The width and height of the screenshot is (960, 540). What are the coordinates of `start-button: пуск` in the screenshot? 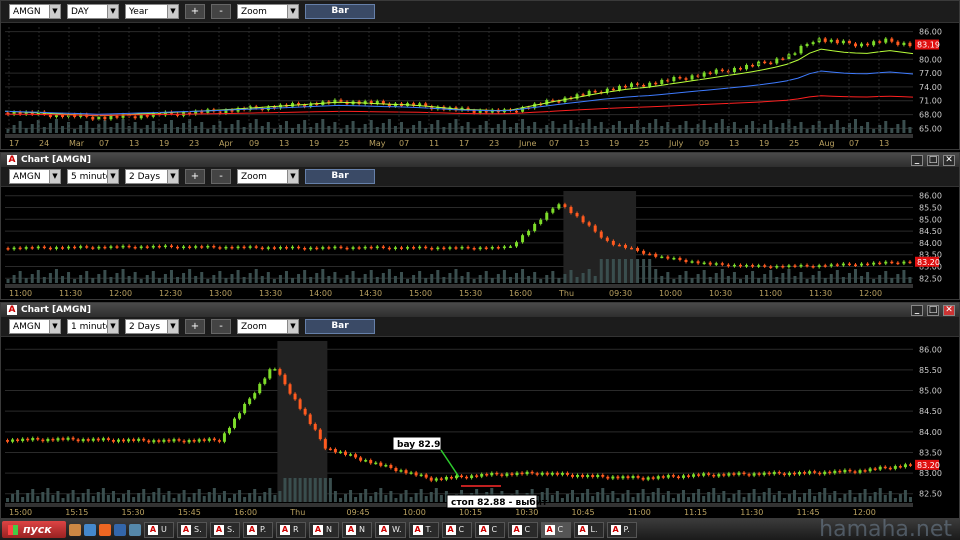 It's located at (34, 529).